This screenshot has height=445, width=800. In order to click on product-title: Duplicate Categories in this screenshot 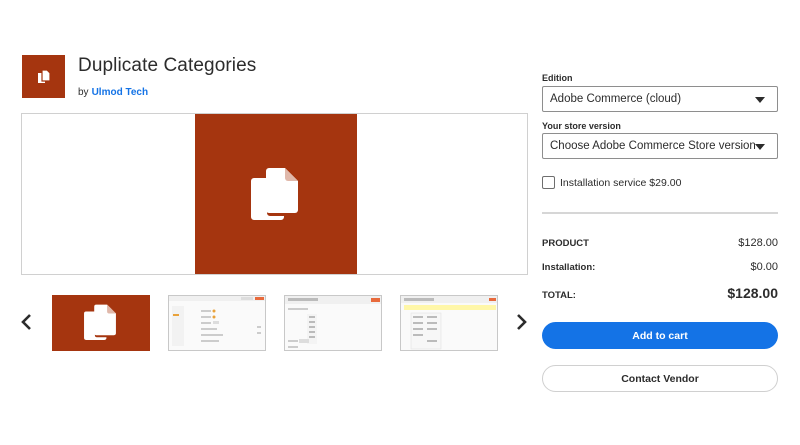, I will do `click(167, 65)`.